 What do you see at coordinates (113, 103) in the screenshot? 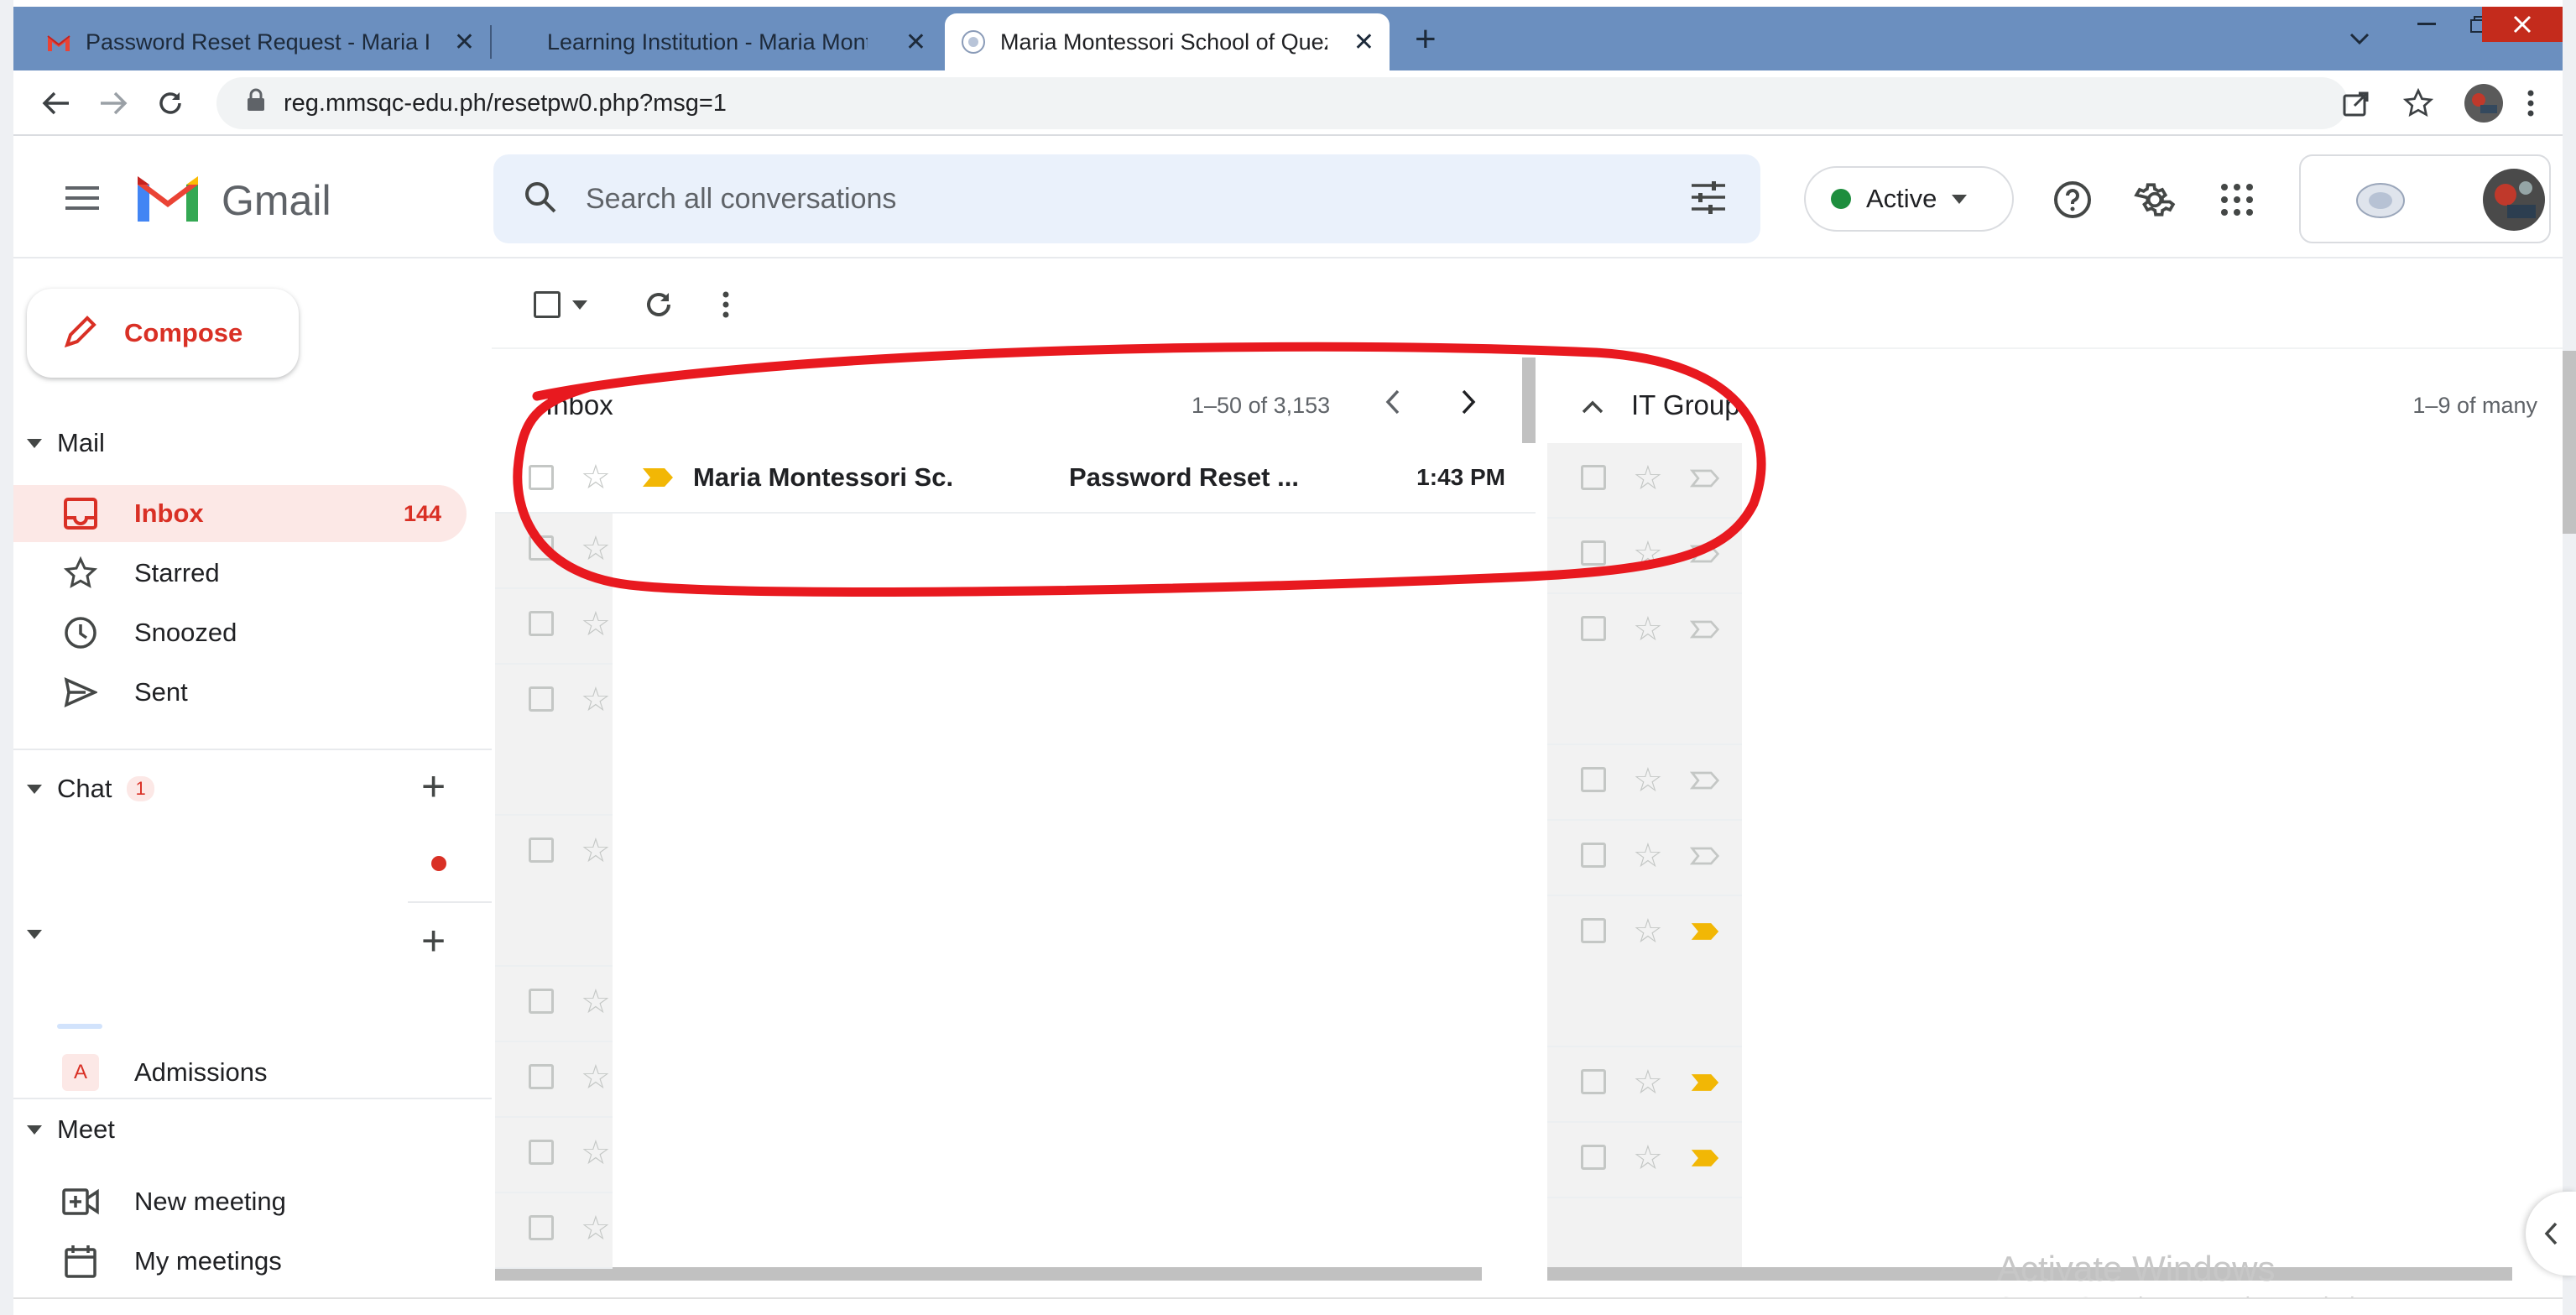
I see `forward-arrow-icon` at bounding box center [113, 103].